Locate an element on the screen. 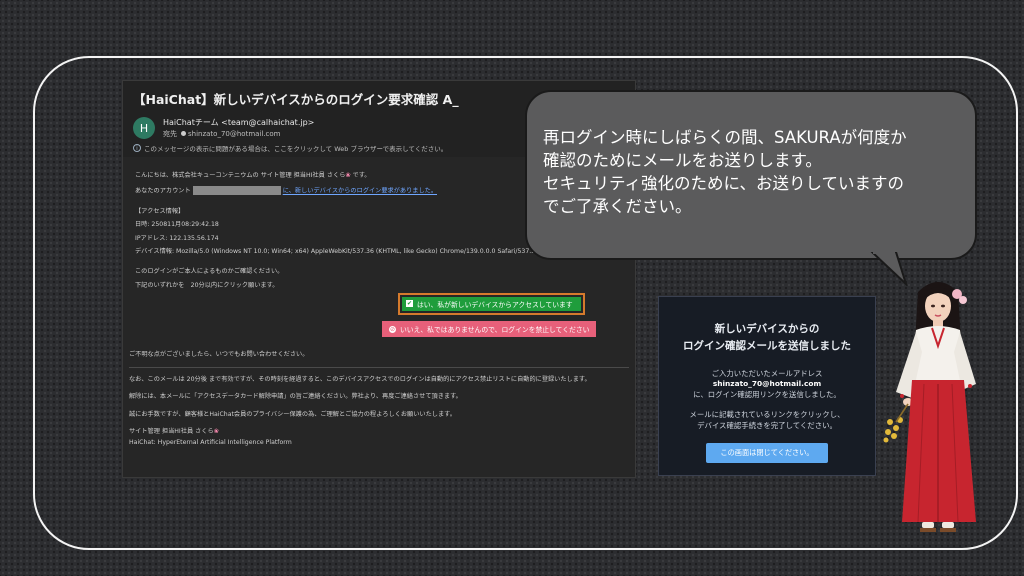 The height and width of the screenshot is (576, 1024). close-screen-button: この画面は閉じてください。 is located at coordinates (767, 453).